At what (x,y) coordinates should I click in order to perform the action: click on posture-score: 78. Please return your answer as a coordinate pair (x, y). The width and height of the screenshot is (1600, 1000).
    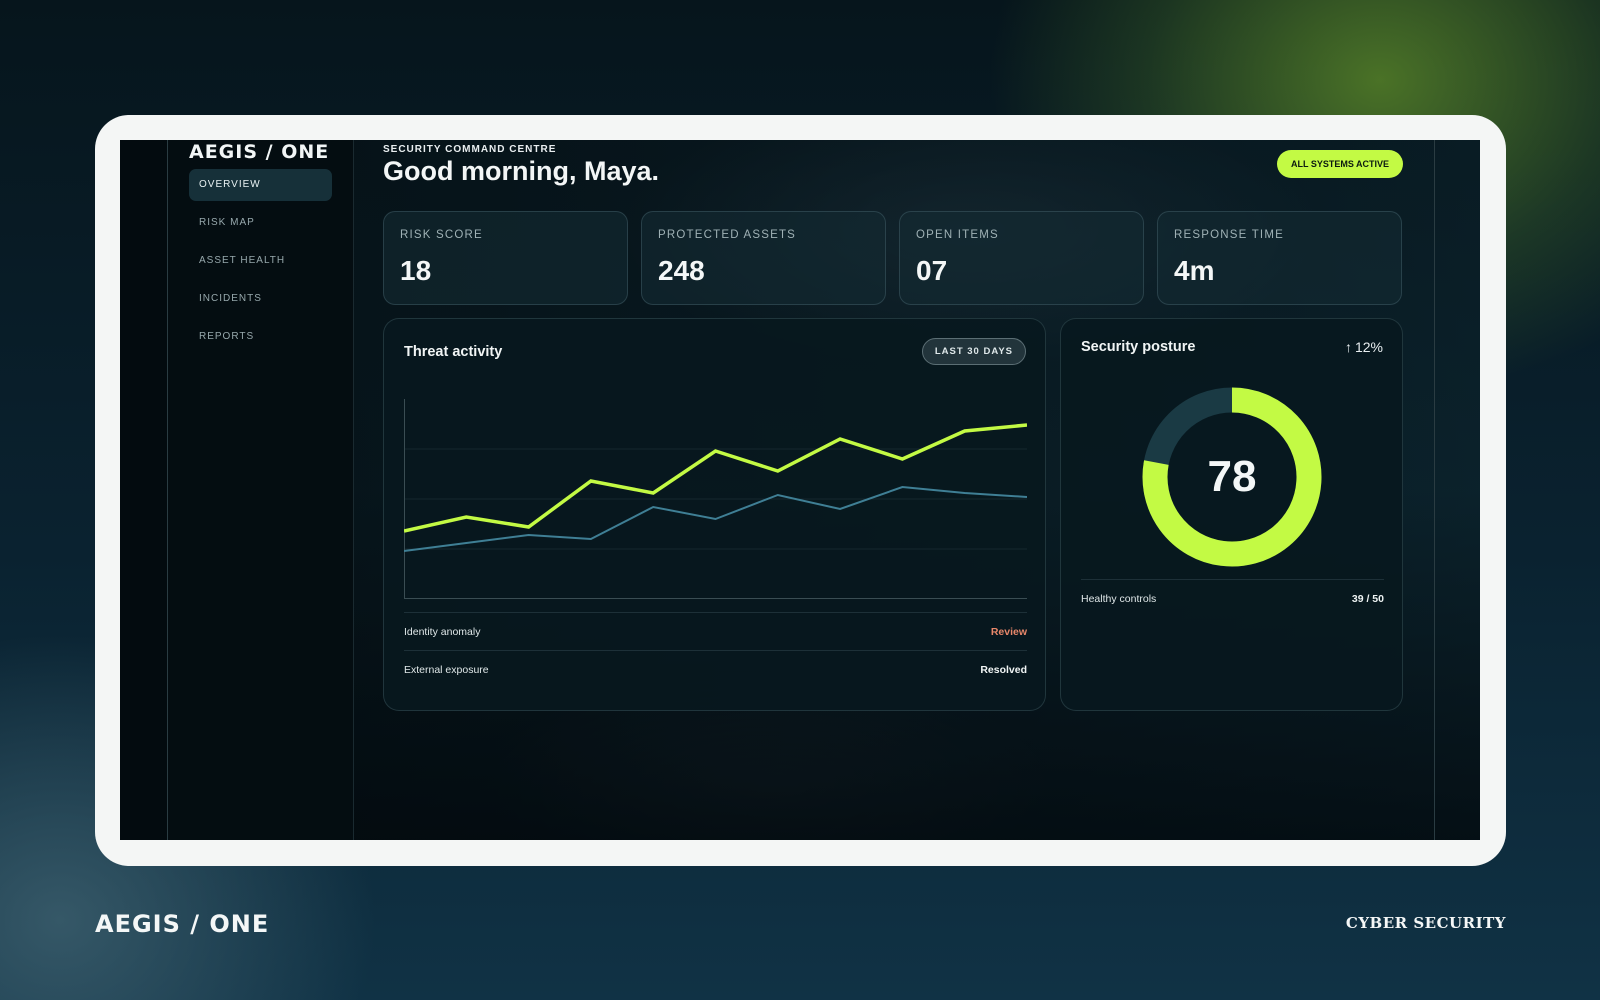
    Looking at the image, I should click on (1232, 476).